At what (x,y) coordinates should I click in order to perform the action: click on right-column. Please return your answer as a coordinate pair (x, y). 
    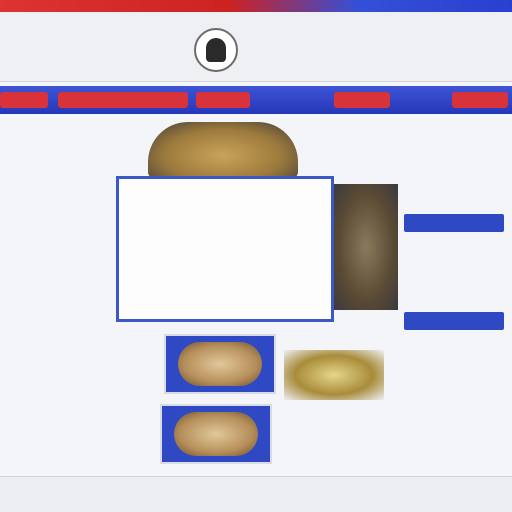
    Looking at the image, I should click on (456, 277).